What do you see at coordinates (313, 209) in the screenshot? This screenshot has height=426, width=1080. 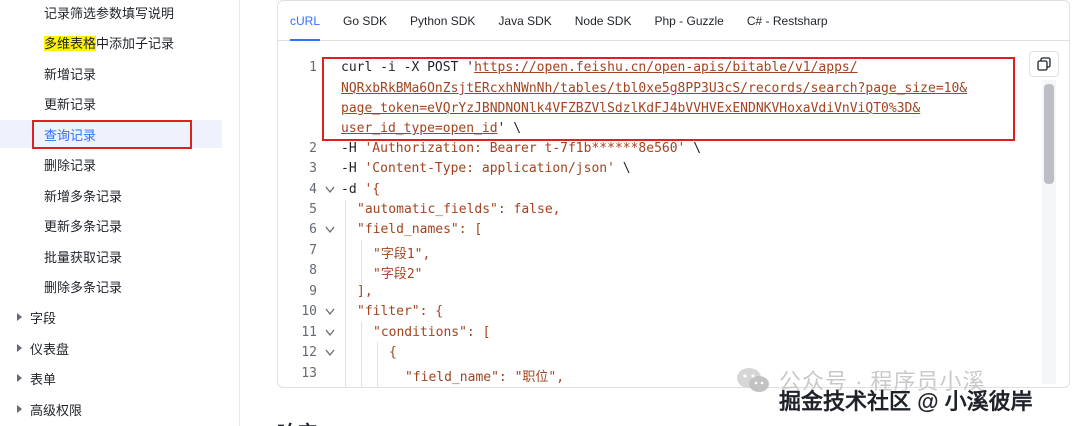 I see `line-number: 5` at bounding box center [313, 209].